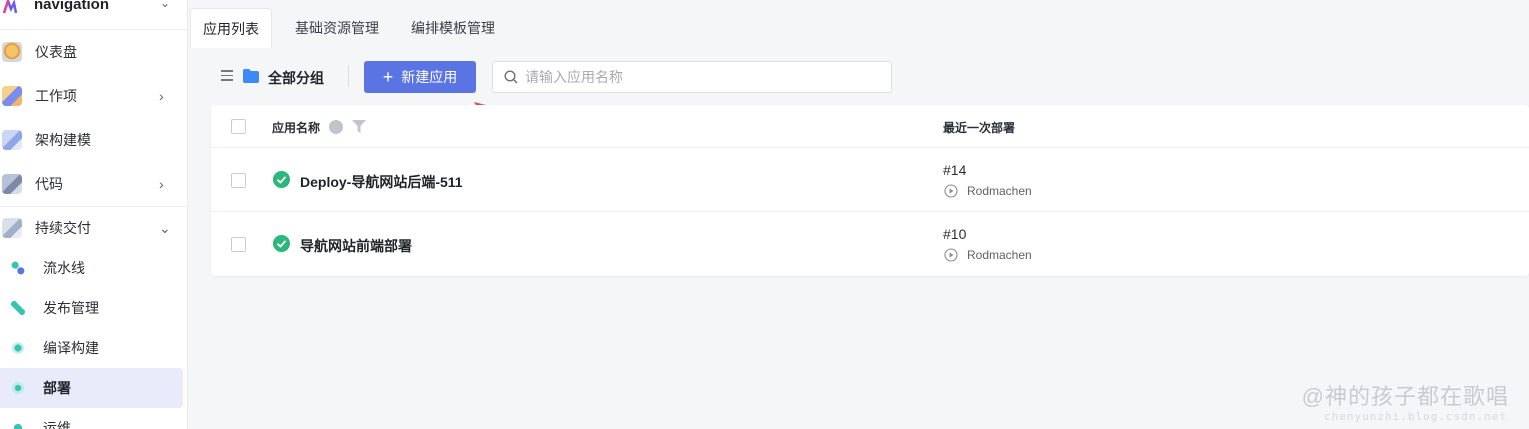  Describe the element at coordinates (18, 268) in the screenshot. I see `pipeline-icon` at that location.